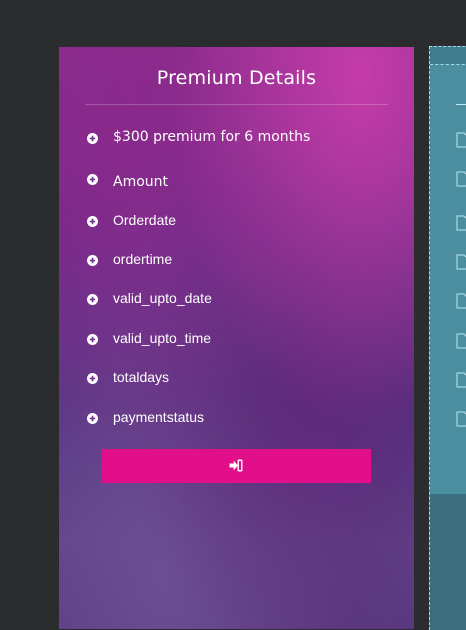 The width and height of the screenshot is (466, 630). What do you see at coordinates (236, 78) in the screenshot?
I see `card-title: Premium Details` at bounding box center [236, 78].